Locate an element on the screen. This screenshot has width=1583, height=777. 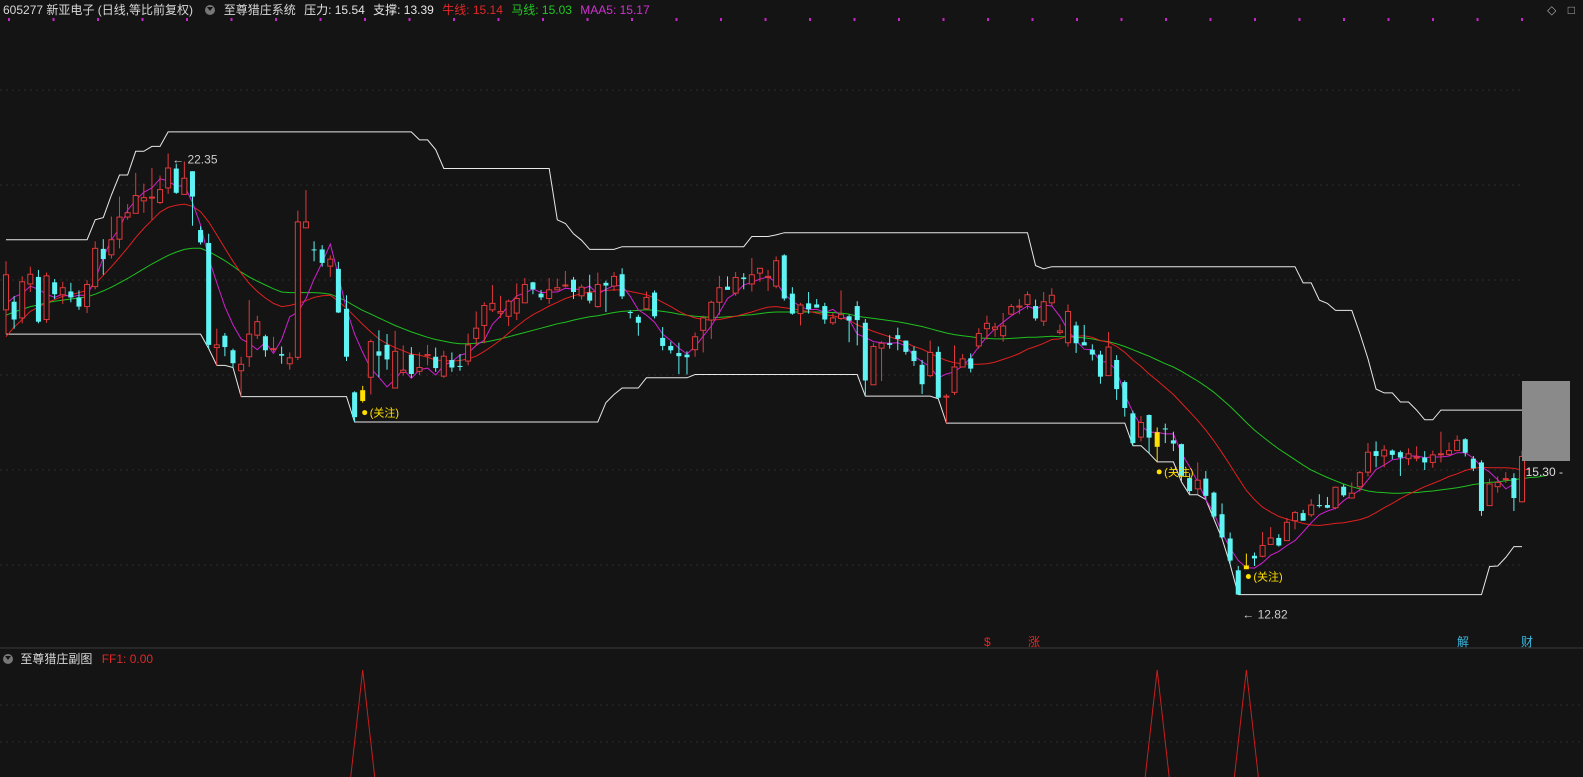
dropdown-icon is located at coordinates (210, 9).